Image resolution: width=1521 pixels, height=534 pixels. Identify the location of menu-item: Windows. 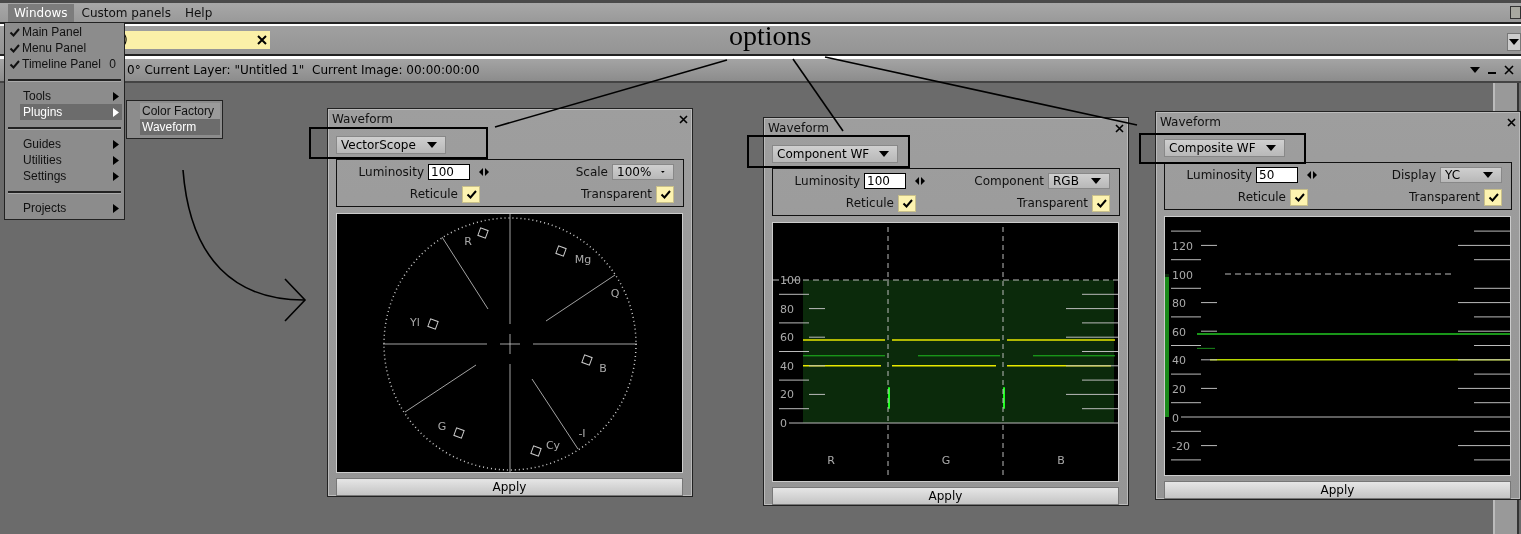
(41, 12).